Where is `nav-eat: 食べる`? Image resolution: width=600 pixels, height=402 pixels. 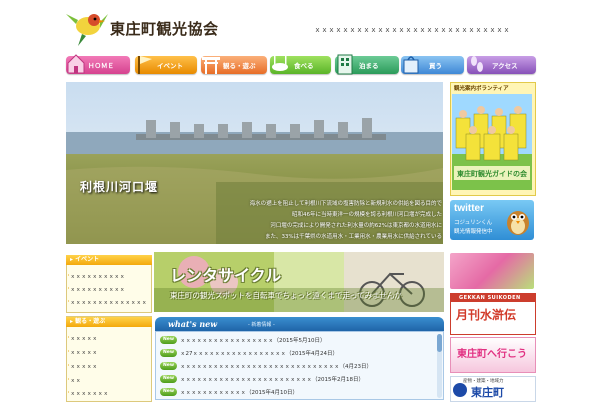
nav-eat: 食べる is located at coordinates (300, 65).